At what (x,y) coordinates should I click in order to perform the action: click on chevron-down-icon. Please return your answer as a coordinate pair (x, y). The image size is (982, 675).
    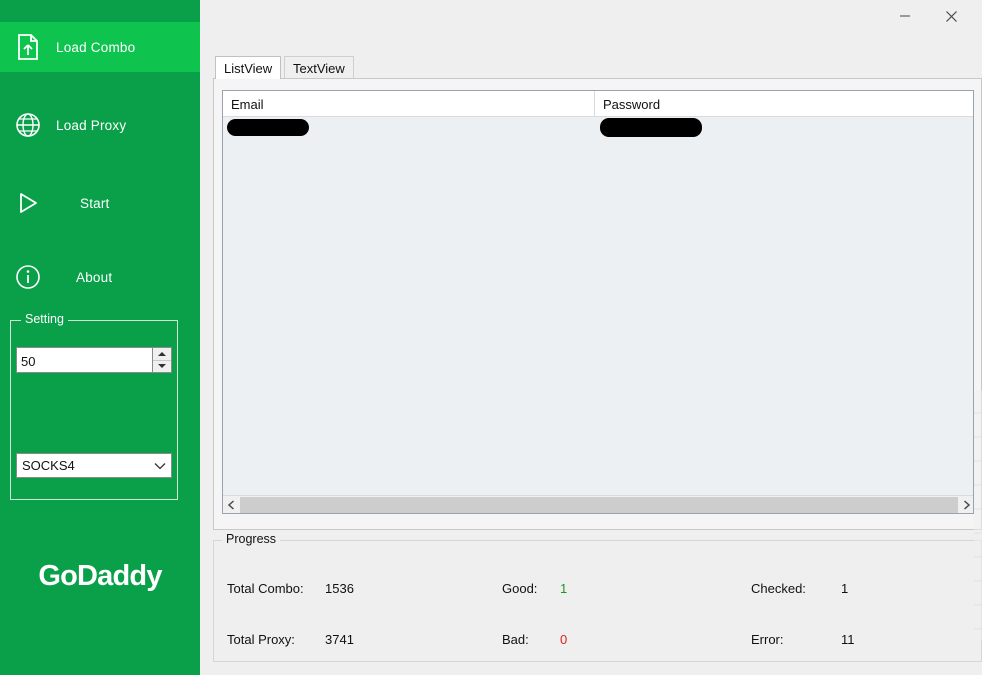
    Looking at the image, I should click on (160, 466).